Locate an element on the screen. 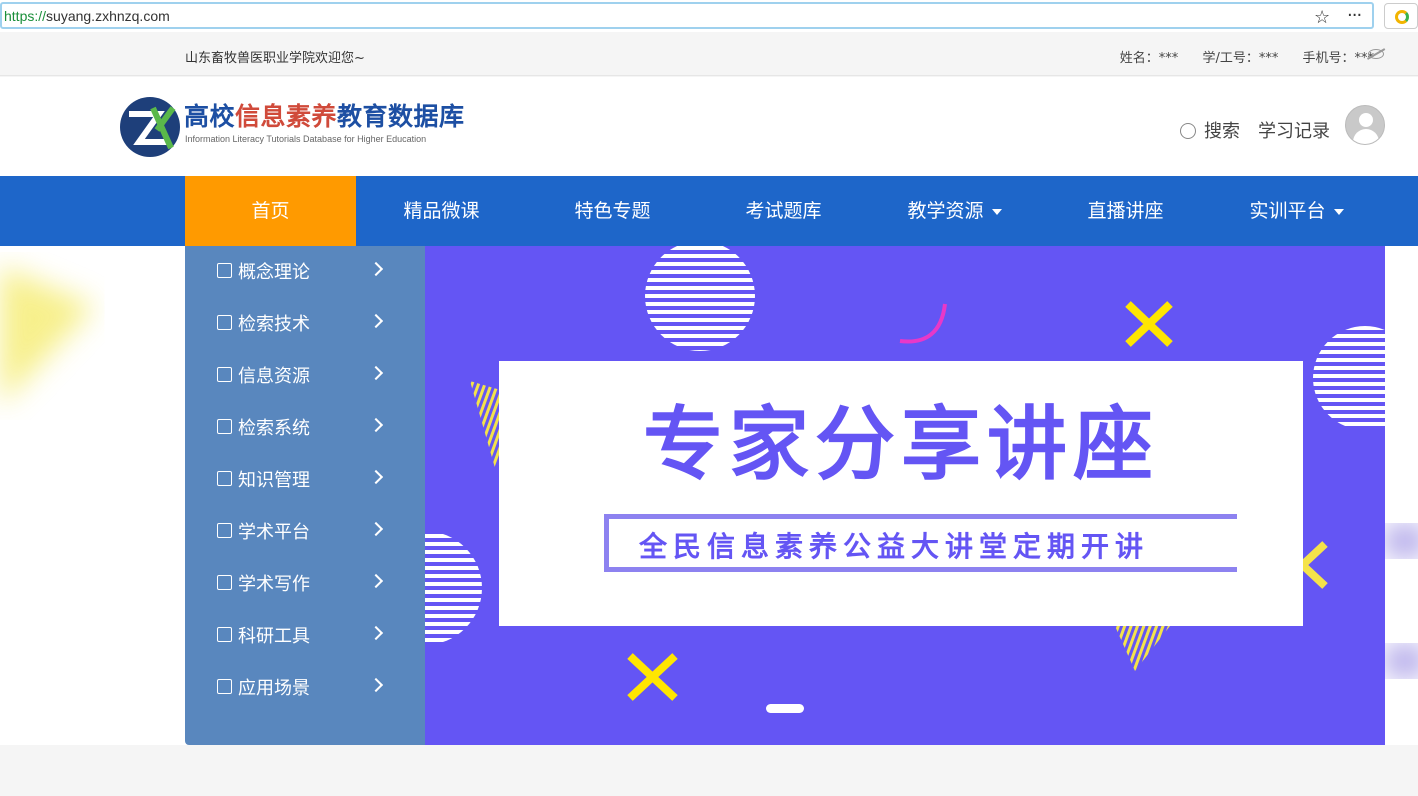 The height and width of the screenshot is (796, 1418). nav-label: 特色专题 is located at coordinates (612, 211).